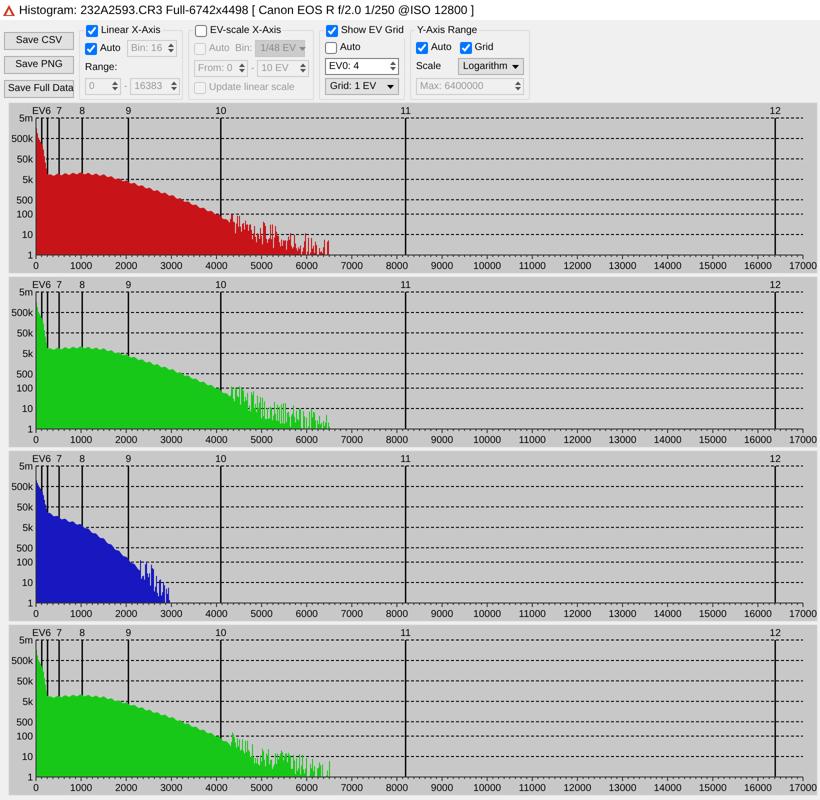 The image size is (820, 800). Describe the element at coordinates (27, 354) in the screenshot. I see `y-axis-label: 5k` at that location.